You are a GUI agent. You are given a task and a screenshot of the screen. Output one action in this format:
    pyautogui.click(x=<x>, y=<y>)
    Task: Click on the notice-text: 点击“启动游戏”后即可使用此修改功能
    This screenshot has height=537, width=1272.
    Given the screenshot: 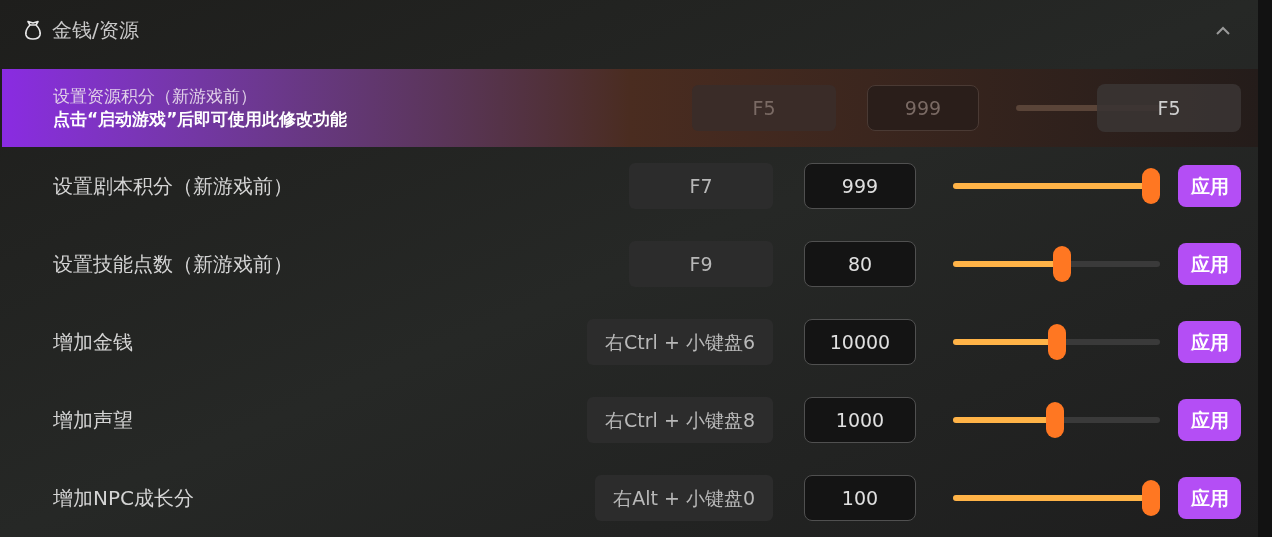 What is the action you would take?
    pyautogui.click(x=201, y=119)
    